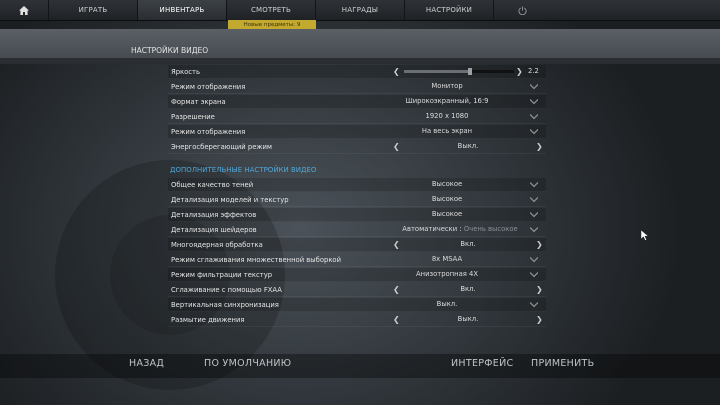 The width and height of the screenshot is (720, 405). What do you see at coordinates (357, 72) in the screenshot?
I see `setting-brightness: Яркость ❮ ❯ 2.2` at bounding box center [357, 72].